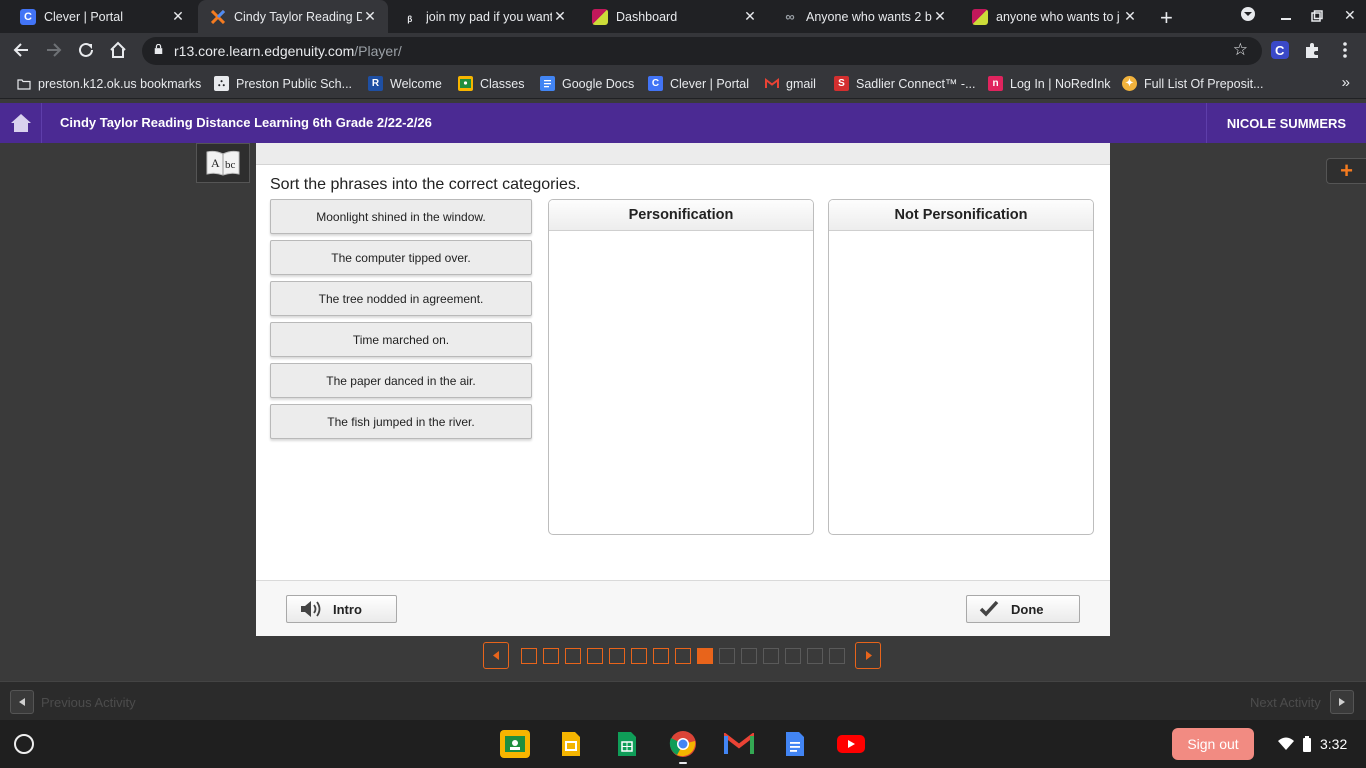  I want to click on home-button, so click(21, 123).